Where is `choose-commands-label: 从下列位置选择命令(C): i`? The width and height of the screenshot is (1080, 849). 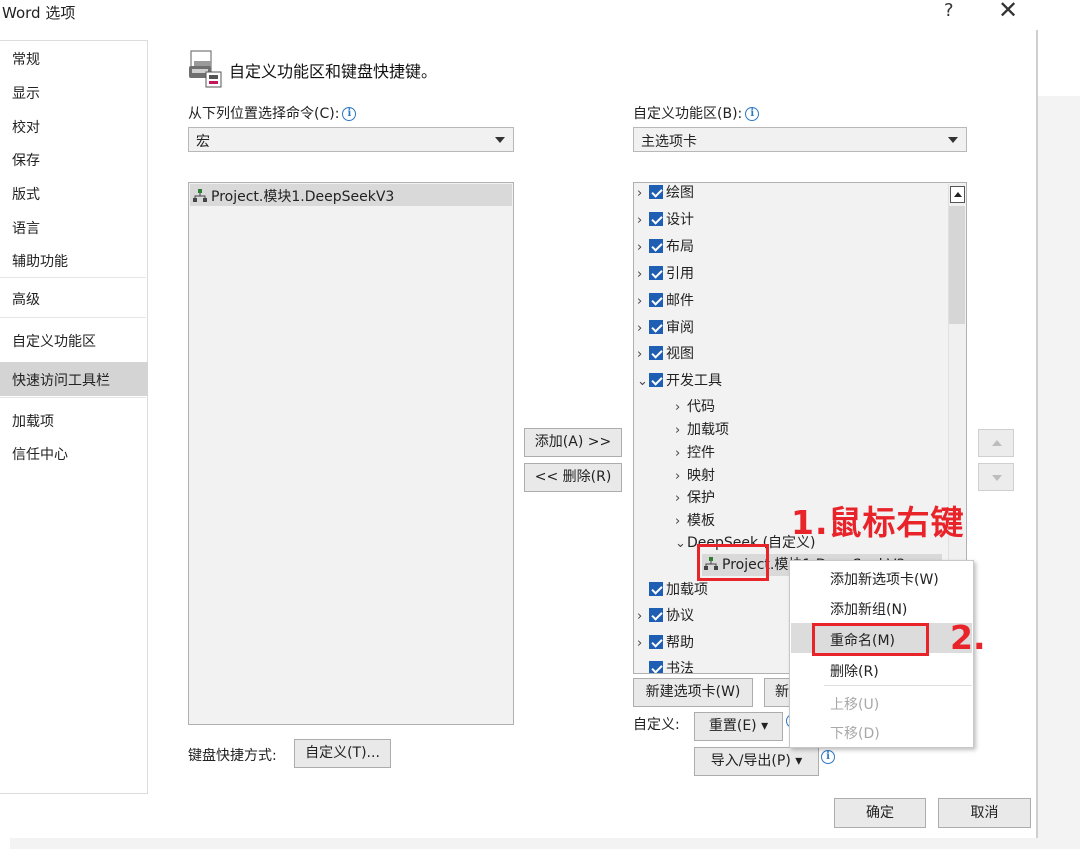 choose-commands-label: 从下列位置选择命令(C): i is located at coordinates (272, 113).